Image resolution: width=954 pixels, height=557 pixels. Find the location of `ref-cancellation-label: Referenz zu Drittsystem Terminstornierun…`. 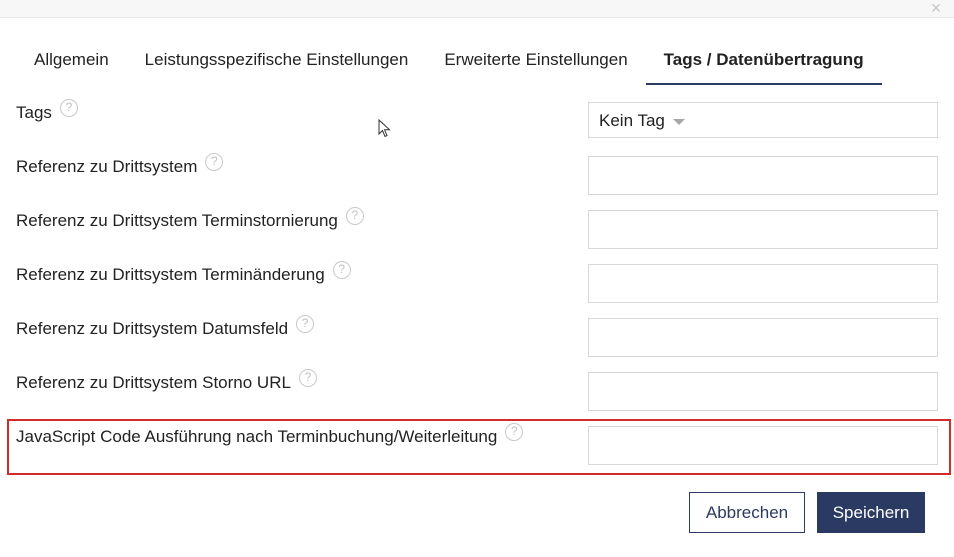

ref-cancellation-label: Referenz zu Drittsystem Terminstornierun… is located at coordinates (190, 219).